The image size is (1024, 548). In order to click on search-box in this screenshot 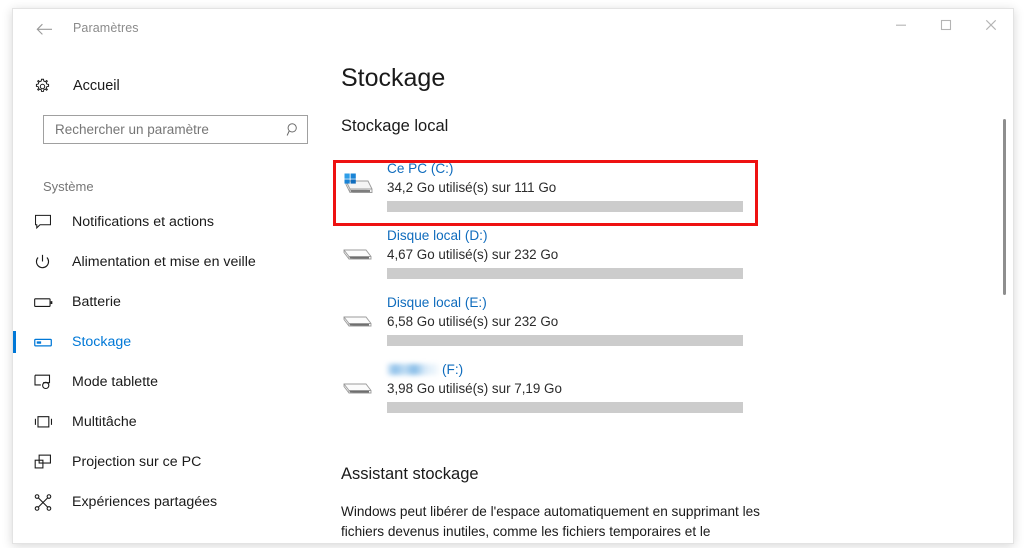, I will do `click(175, 129)`.